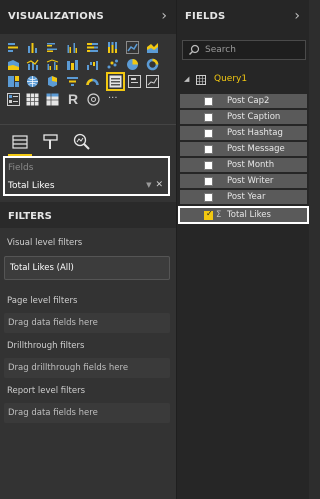 The height and width of the screenshot is (499, 320). I want to click on fields-title: FIELDS, so click(205, 16).